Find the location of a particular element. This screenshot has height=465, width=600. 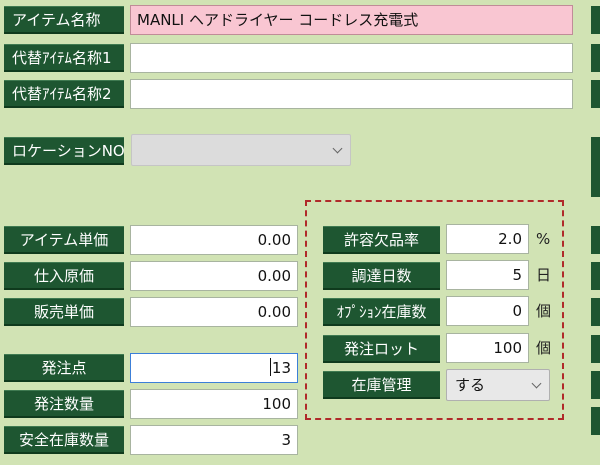

sales-price-field: 0.00 is located at coordinates (214, 312).